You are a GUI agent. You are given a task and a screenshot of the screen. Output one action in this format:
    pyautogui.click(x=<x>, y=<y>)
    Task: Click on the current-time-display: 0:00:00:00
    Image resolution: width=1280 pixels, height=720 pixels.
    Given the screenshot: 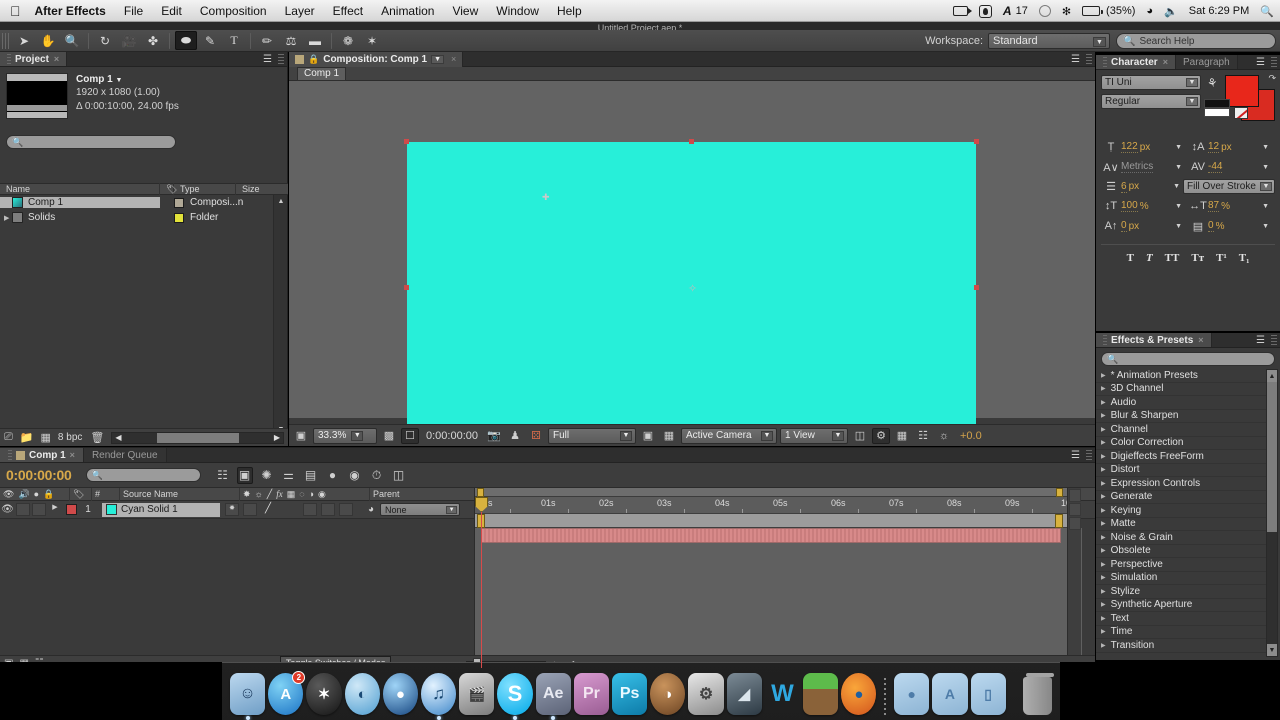 What is the action you would take?
    pyautogui.click(x=452, y=436)
    